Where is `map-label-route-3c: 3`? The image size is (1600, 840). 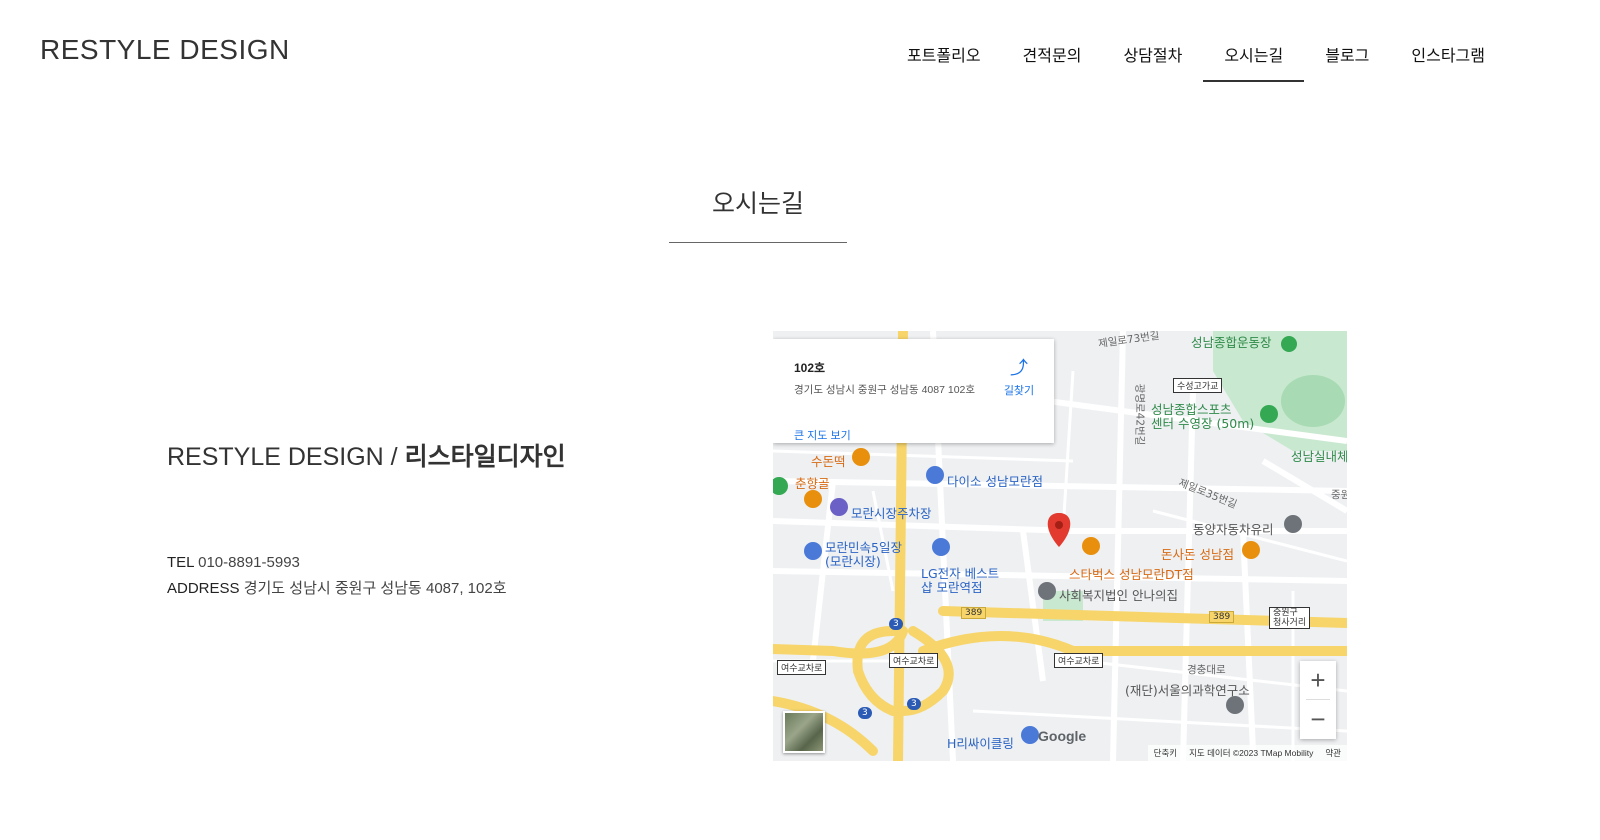
map-label-route-3c: 3 is located at coordinates (865, 713).